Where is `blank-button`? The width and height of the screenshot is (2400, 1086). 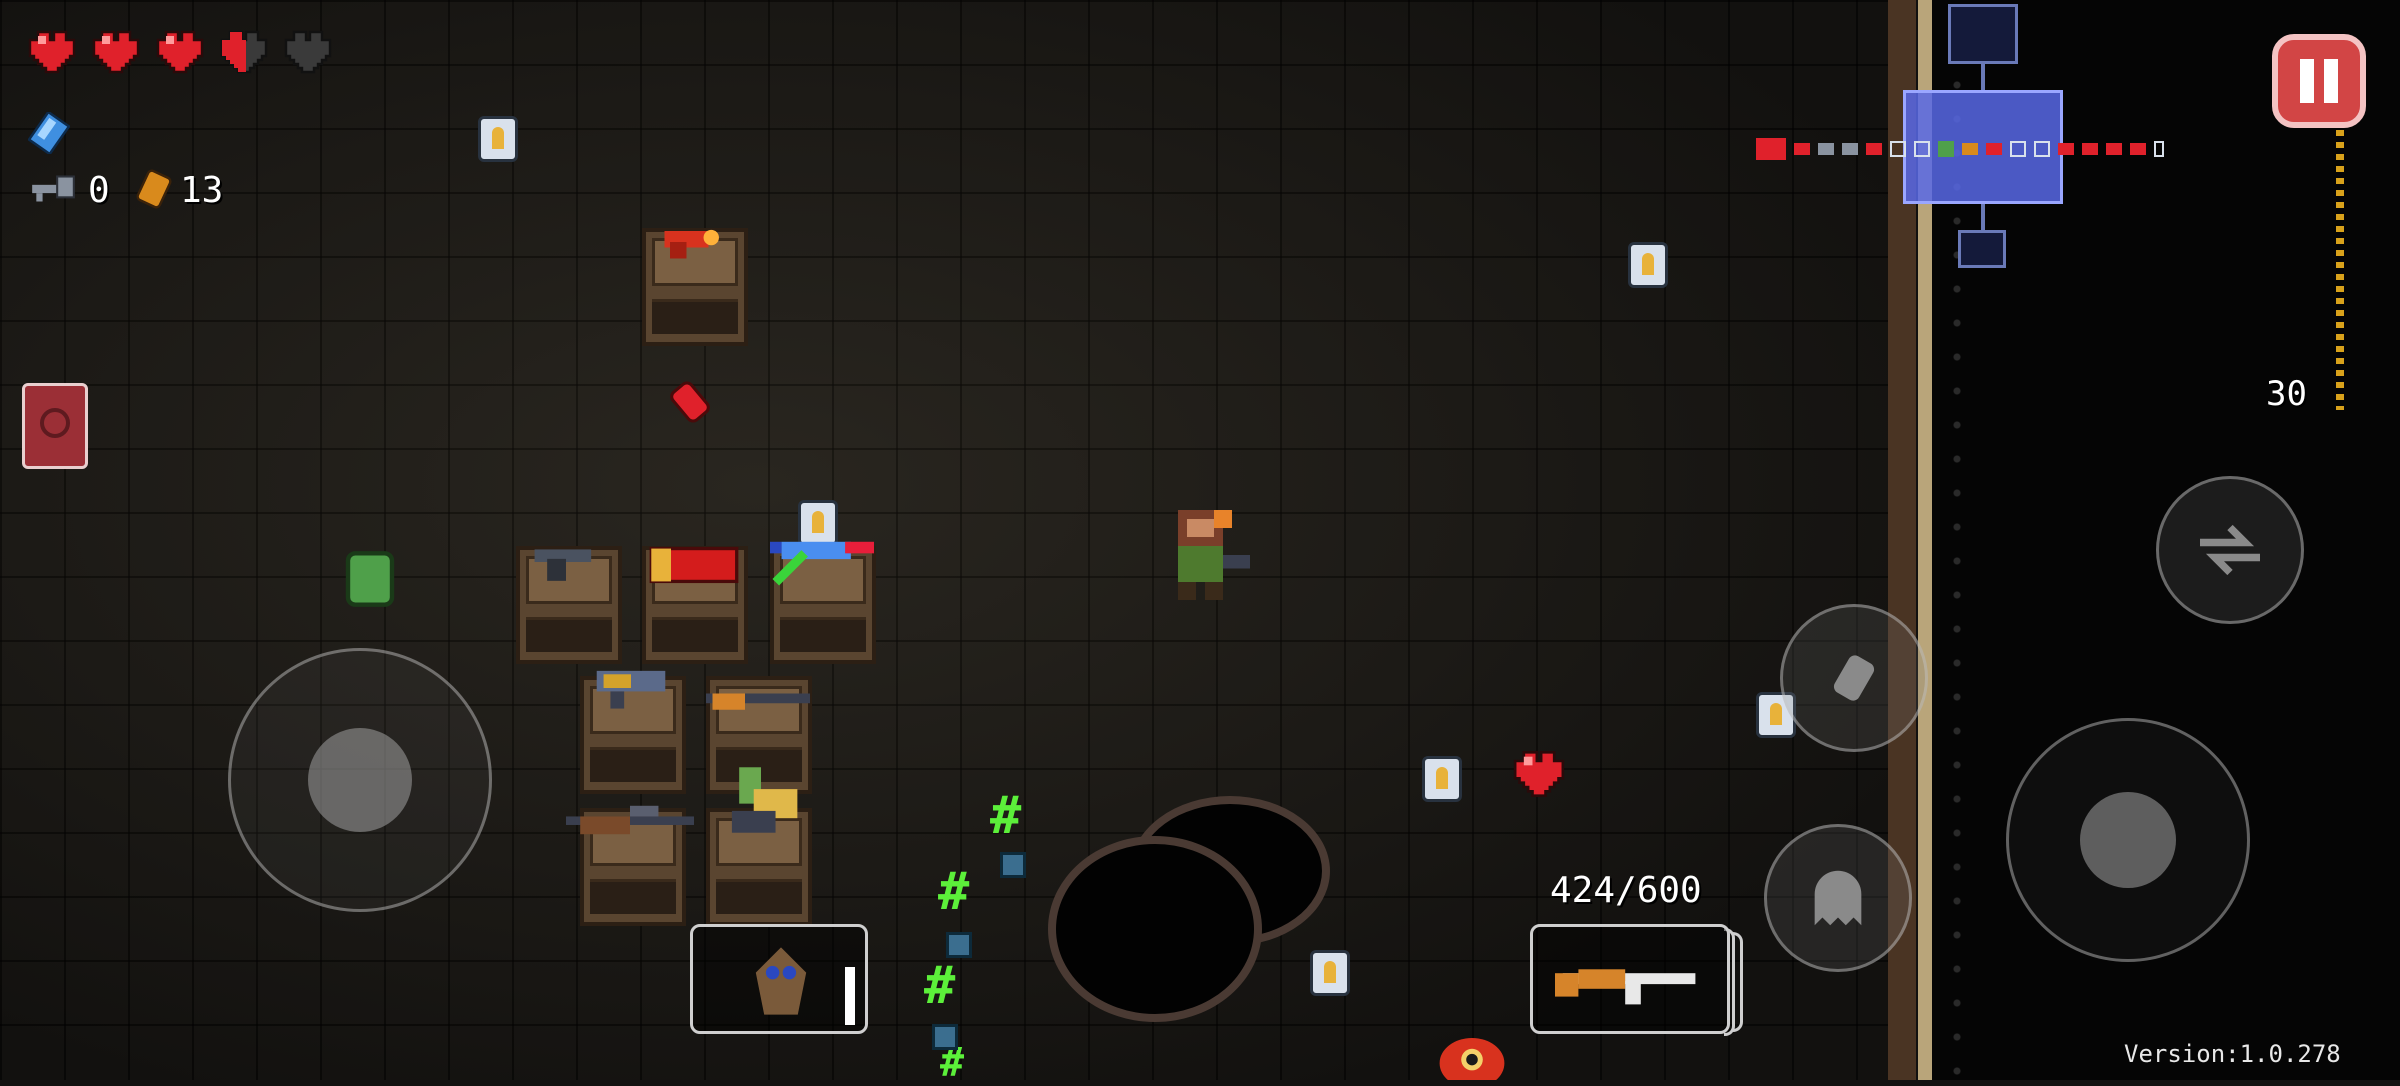 blank-button is located at coordinates (1854, 678).